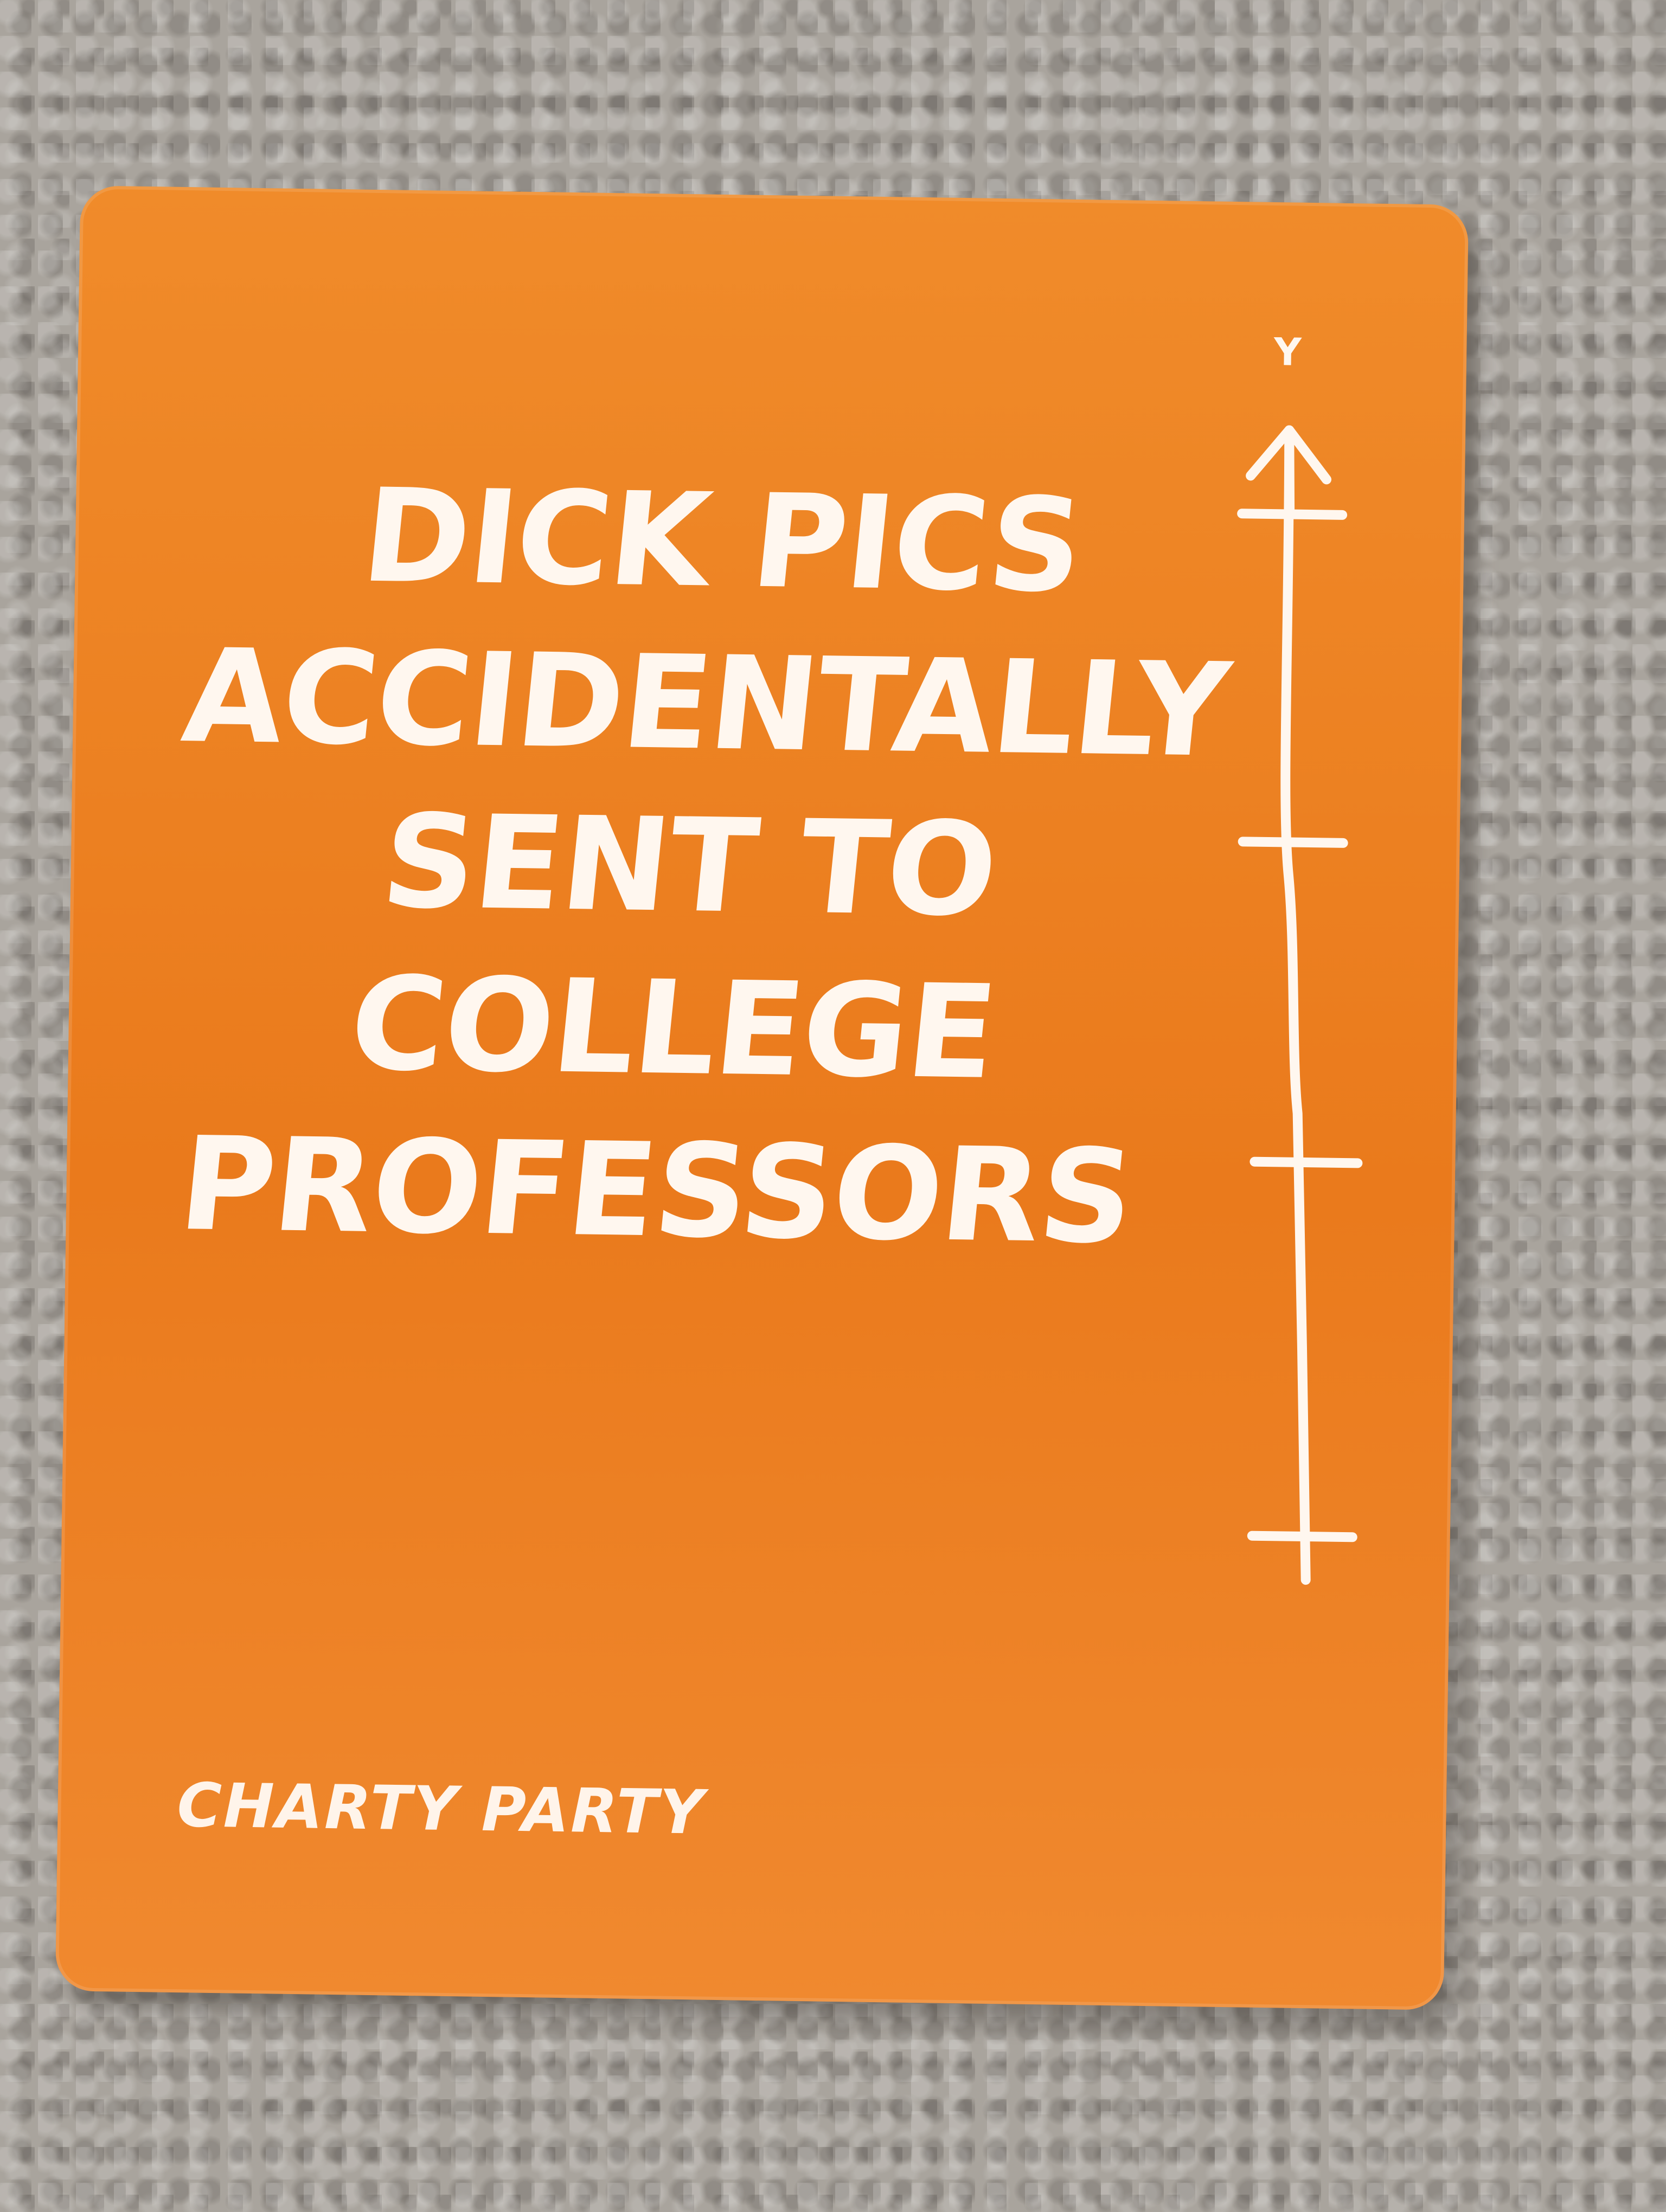  Describe the element at coordinates (1289, 472) in the screenshot. I see `y-axis-arrow` at that location.